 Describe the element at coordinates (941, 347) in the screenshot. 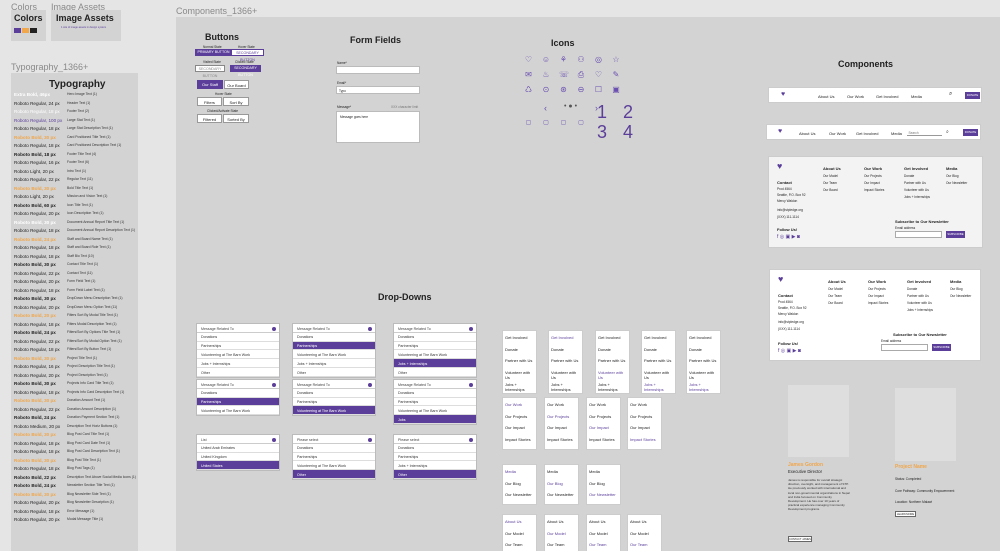

I see `subscribe-button: SUBSCRIBE` at that location.